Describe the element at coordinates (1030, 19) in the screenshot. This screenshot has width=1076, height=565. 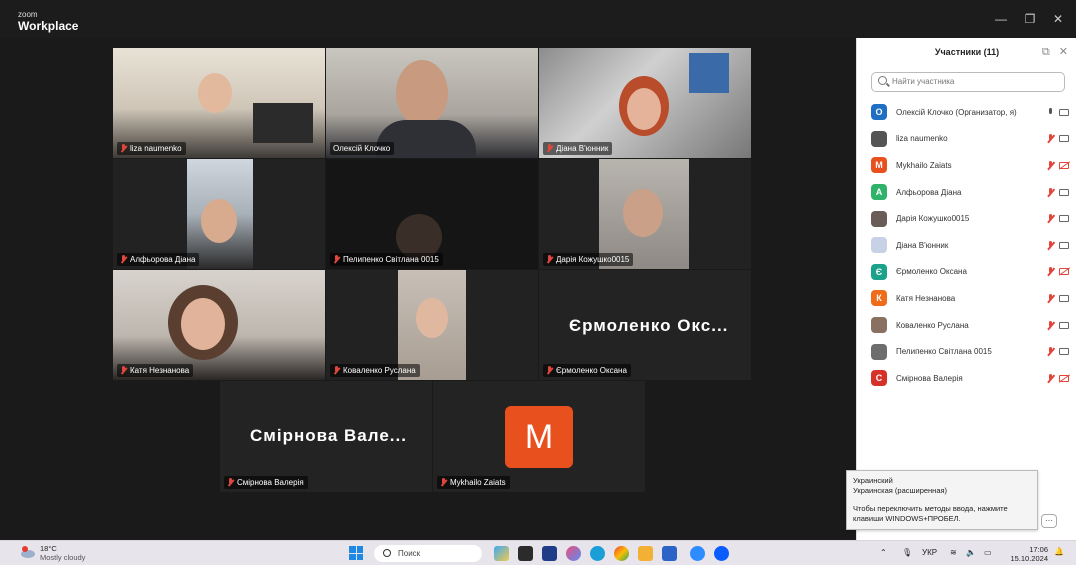
I see `restore-icon: ❐` at that location.